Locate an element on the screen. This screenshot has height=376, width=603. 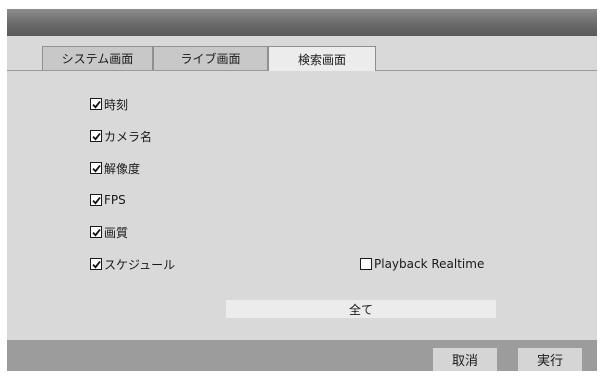
option-quality: 画質 is located at coordinates (109, 232).